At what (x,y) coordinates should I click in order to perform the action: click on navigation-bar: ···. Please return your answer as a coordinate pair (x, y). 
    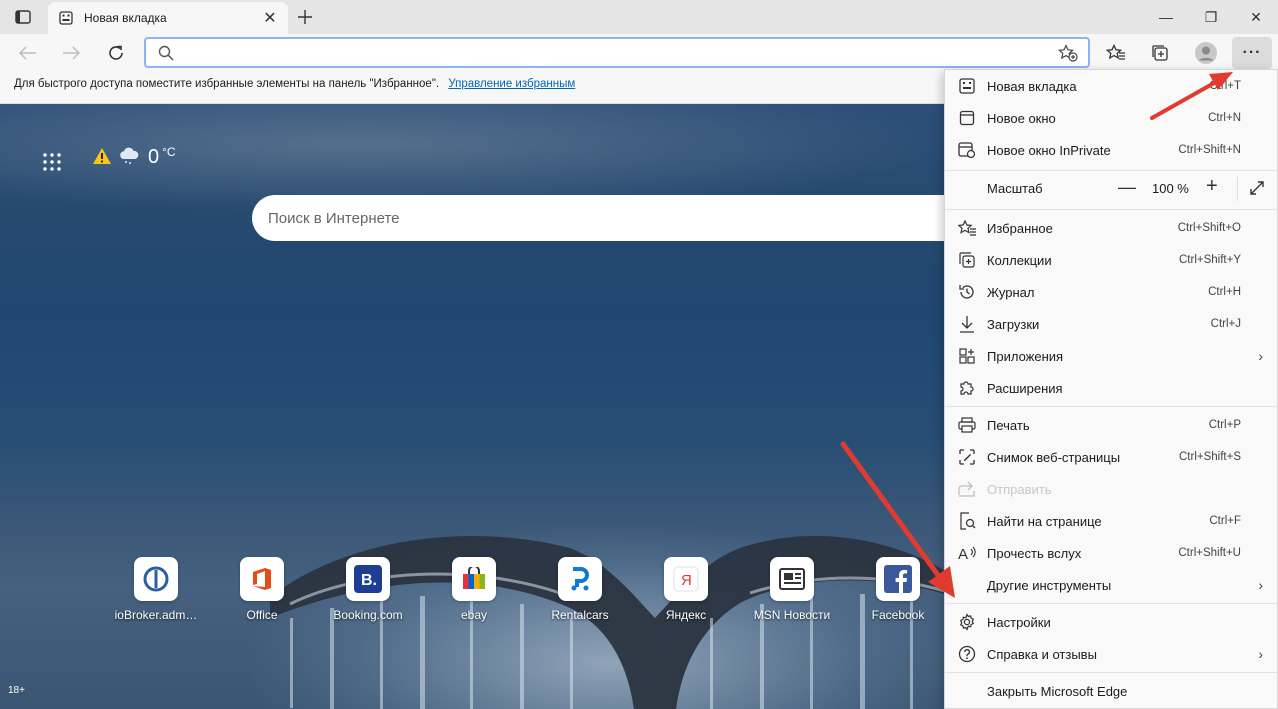
    Looking at the image, I should click on (639, 53).